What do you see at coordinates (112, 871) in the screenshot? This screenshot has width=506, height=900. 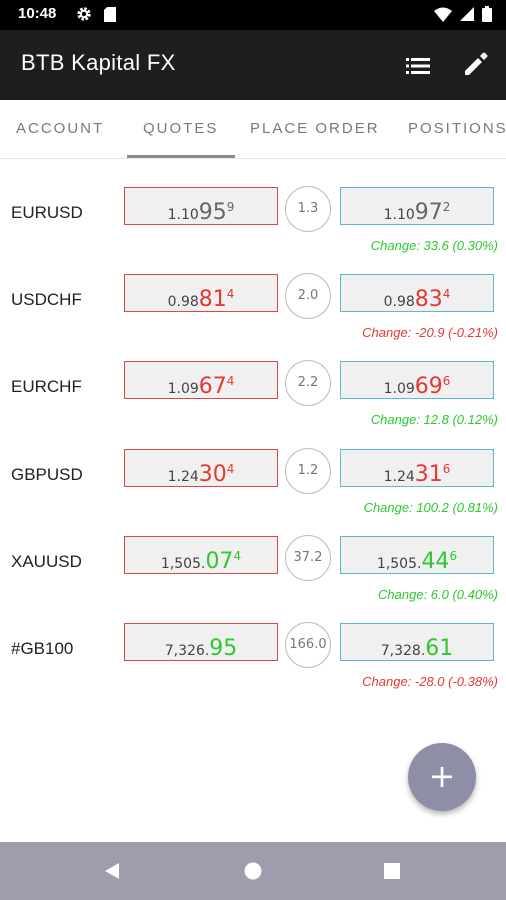 I see `back-icon` at bounding box center [112, 871].